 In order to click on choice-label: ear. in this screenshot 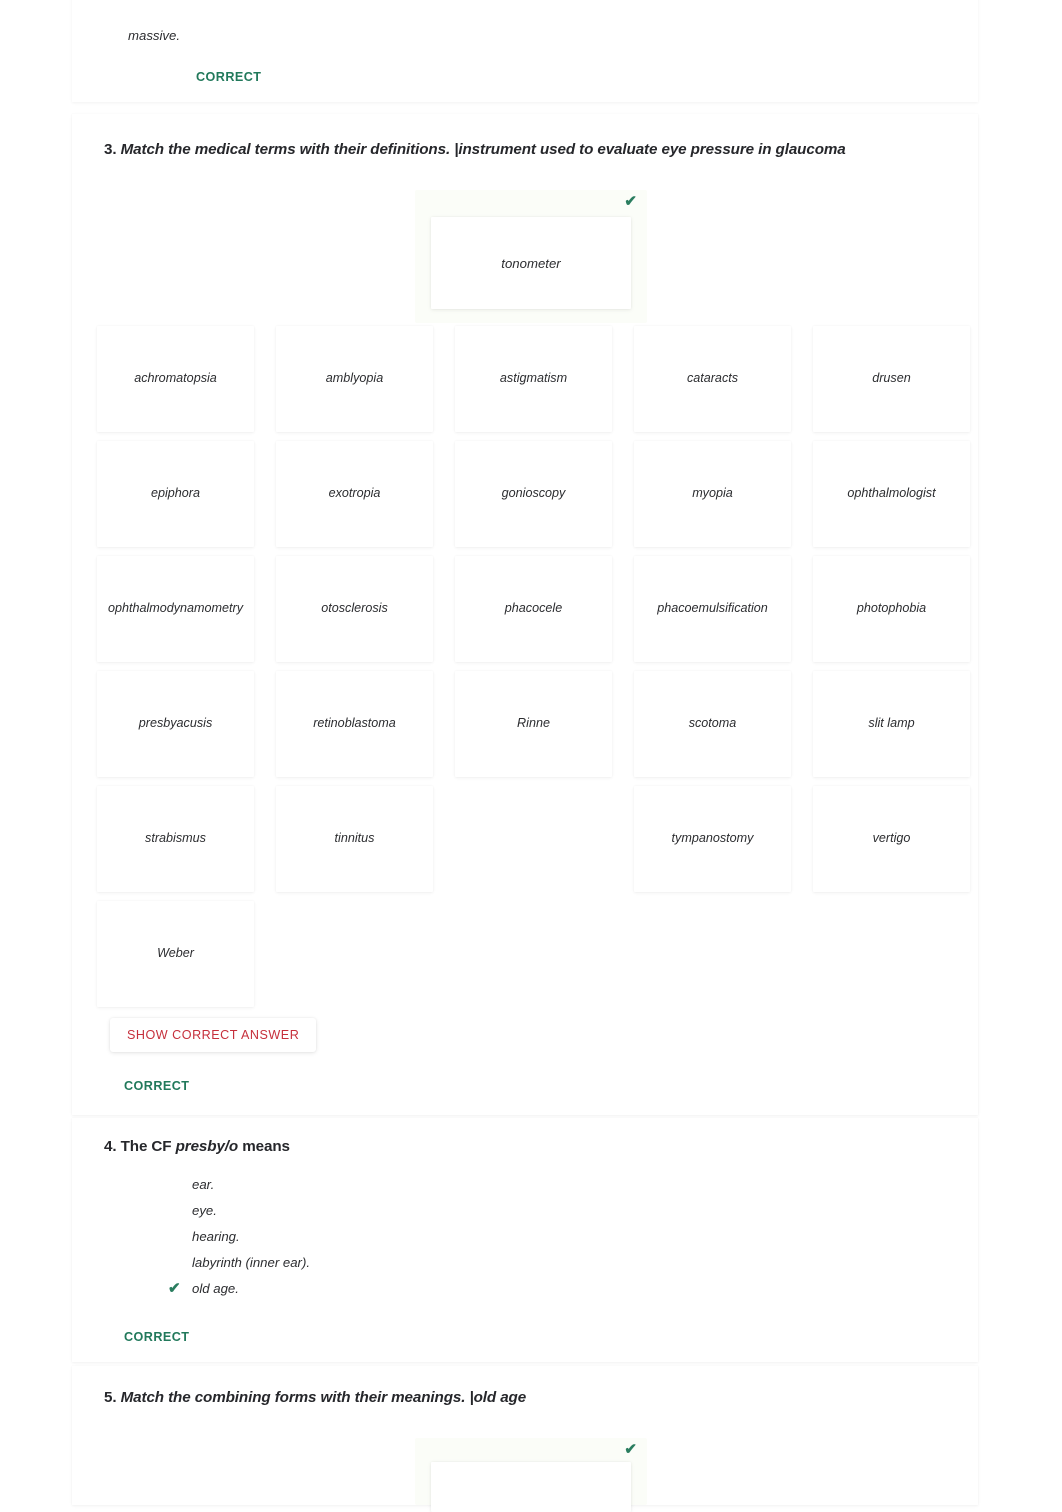, I will do `click(203, 1184)`.